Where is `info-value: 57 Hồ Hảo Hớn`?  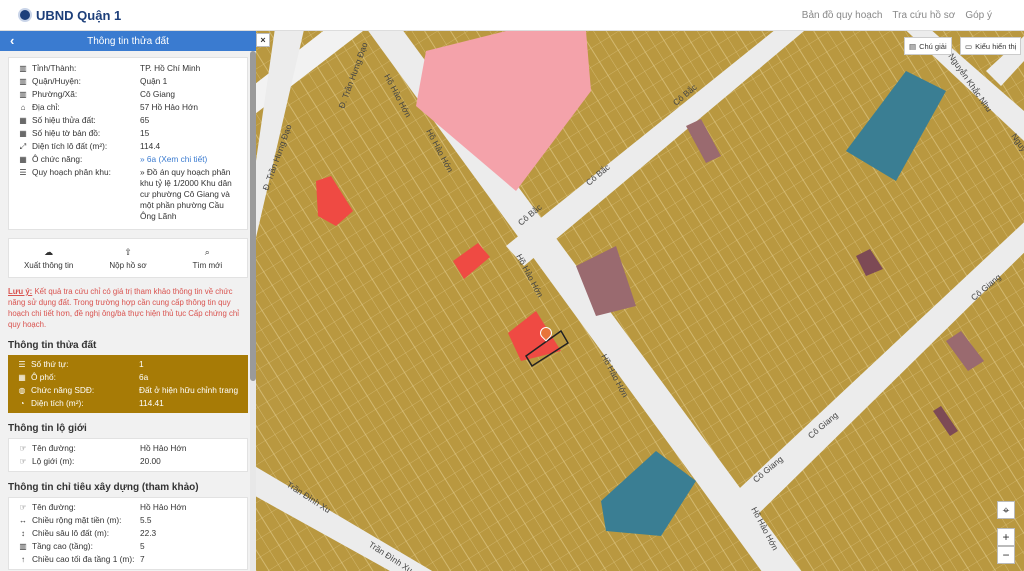
info-value: 57 Hồ Hảo Hớn is located at coordinates (169, 107).